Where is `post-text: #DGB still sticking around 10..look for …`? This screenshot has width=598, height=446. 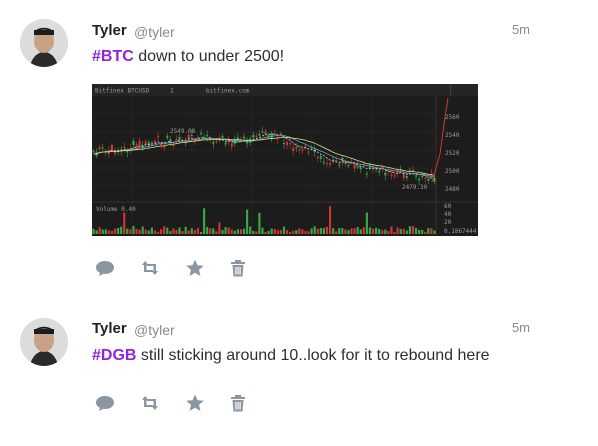 post-text: #DGB still sticking around 10..look for … is located at coordinates (291, 356).